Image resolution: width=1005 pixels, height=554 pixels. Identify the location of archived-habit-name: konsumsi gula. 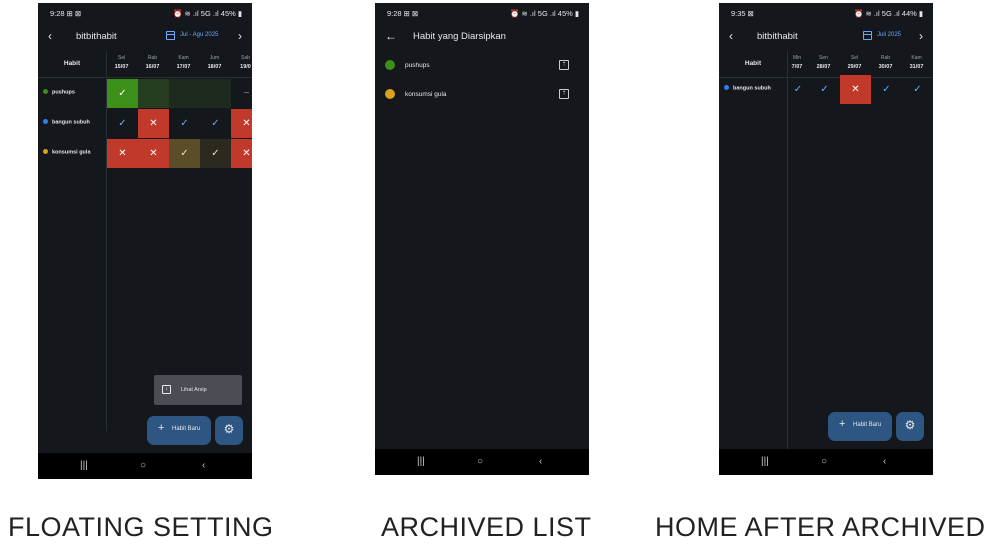
(426, 94).